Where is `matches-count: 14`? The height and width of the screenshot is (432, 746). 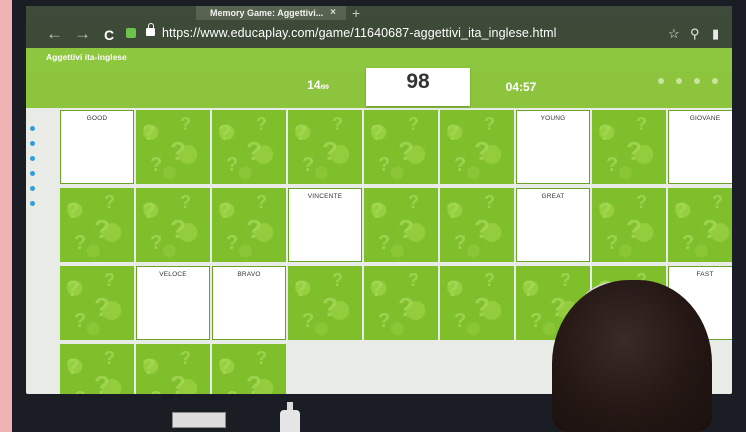 matches-count: 14 is located at coordinates (314, 85).